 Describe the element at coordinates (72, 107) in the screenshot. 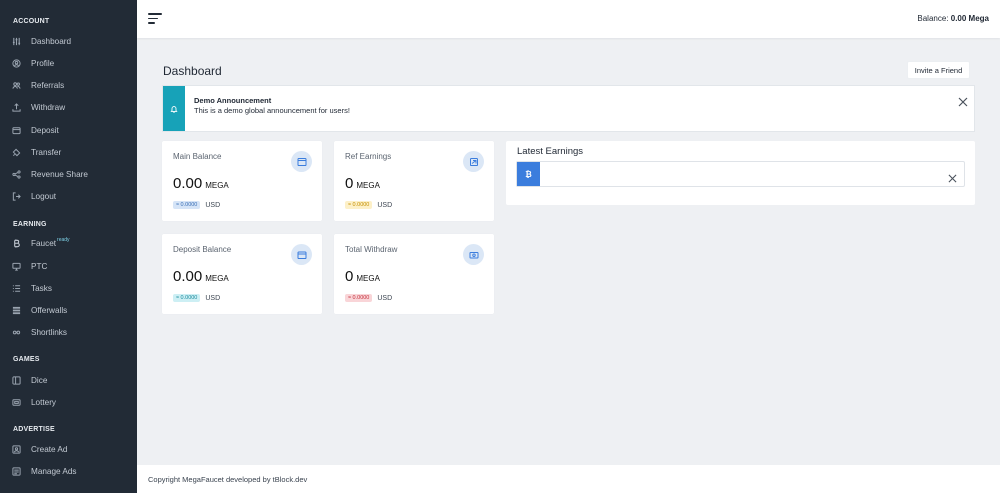

I see `sidebar-item-withdraw: Withdraw` at that location.